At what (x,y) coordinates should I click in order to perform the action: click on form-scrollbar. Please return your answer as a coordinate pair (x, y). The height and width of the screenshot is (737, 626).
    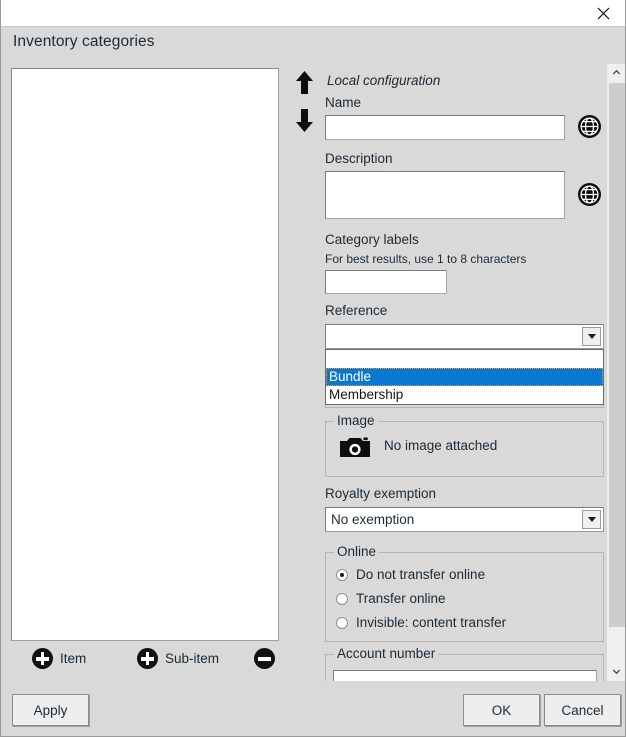
    Looking at the image, I should click on (615, 372).